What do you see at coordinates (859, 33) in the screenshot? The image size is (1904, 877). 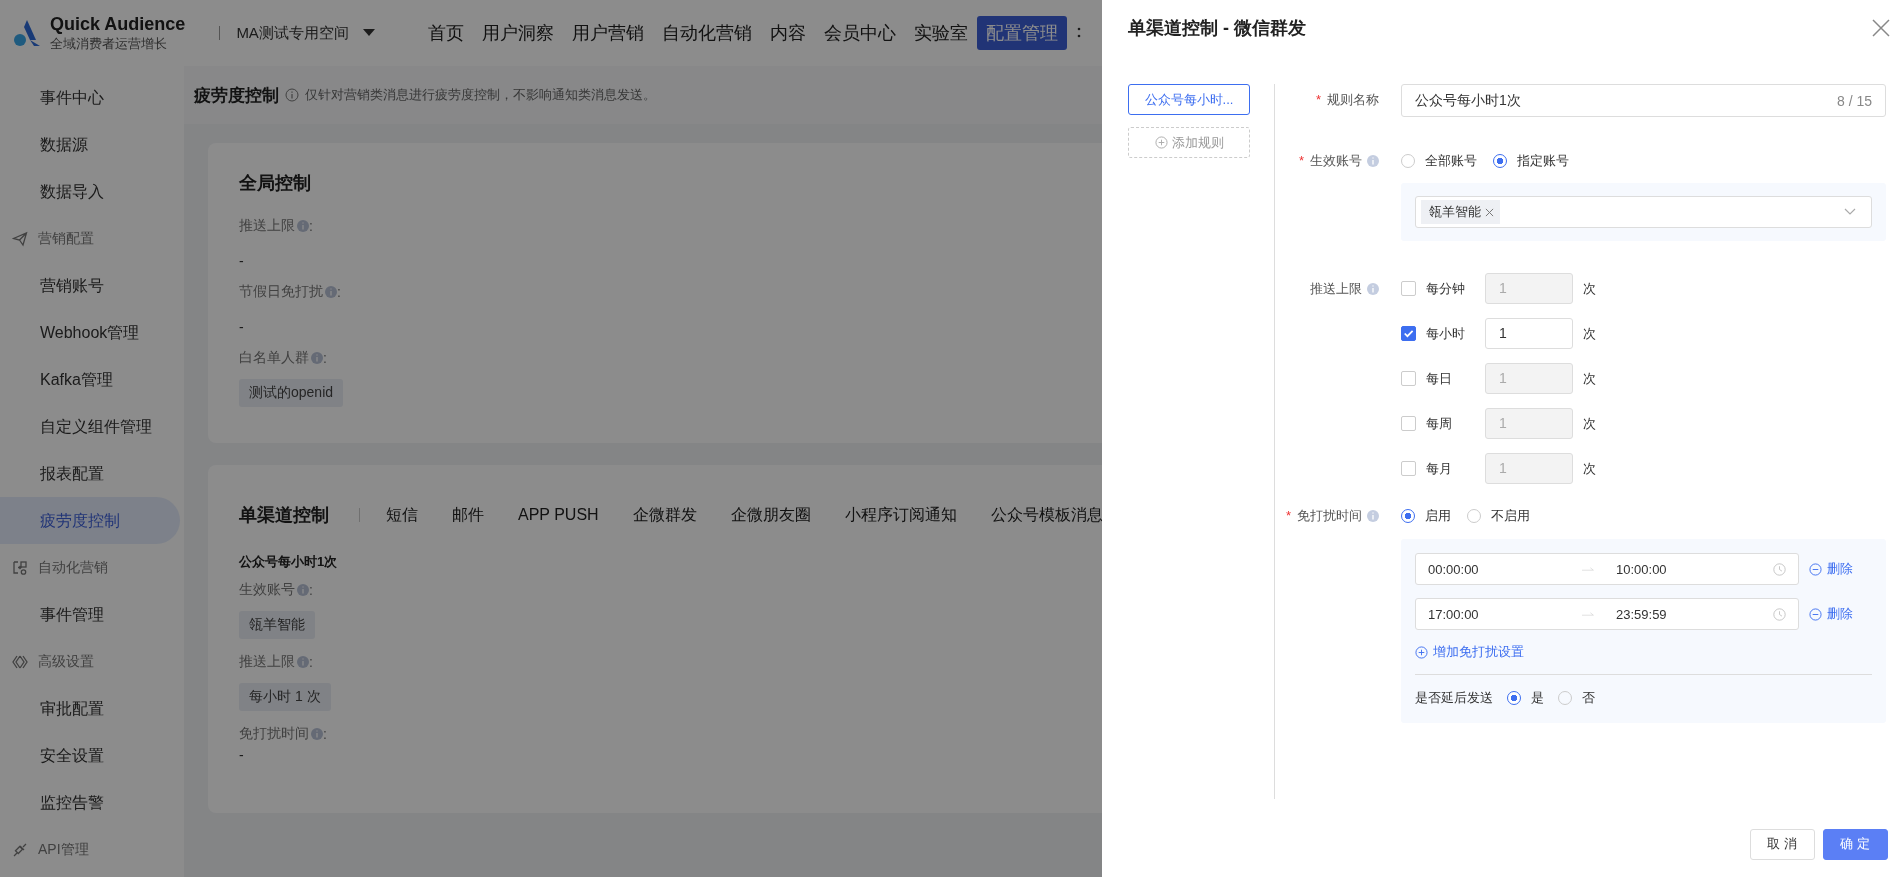 I see `nav-tab: 会员中心` at bounding box center [859, 33].